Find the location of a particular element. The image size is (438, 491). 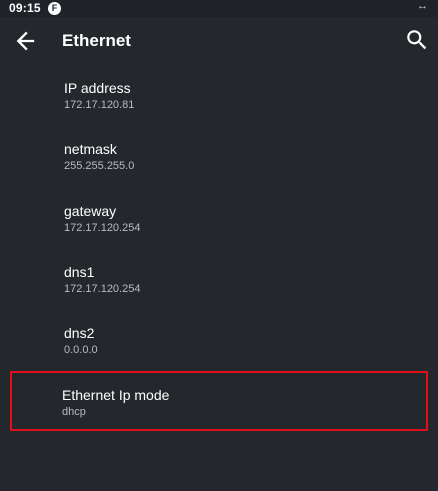

list-item-value: 172.17.120.81 is located at coordinates (99, 105).